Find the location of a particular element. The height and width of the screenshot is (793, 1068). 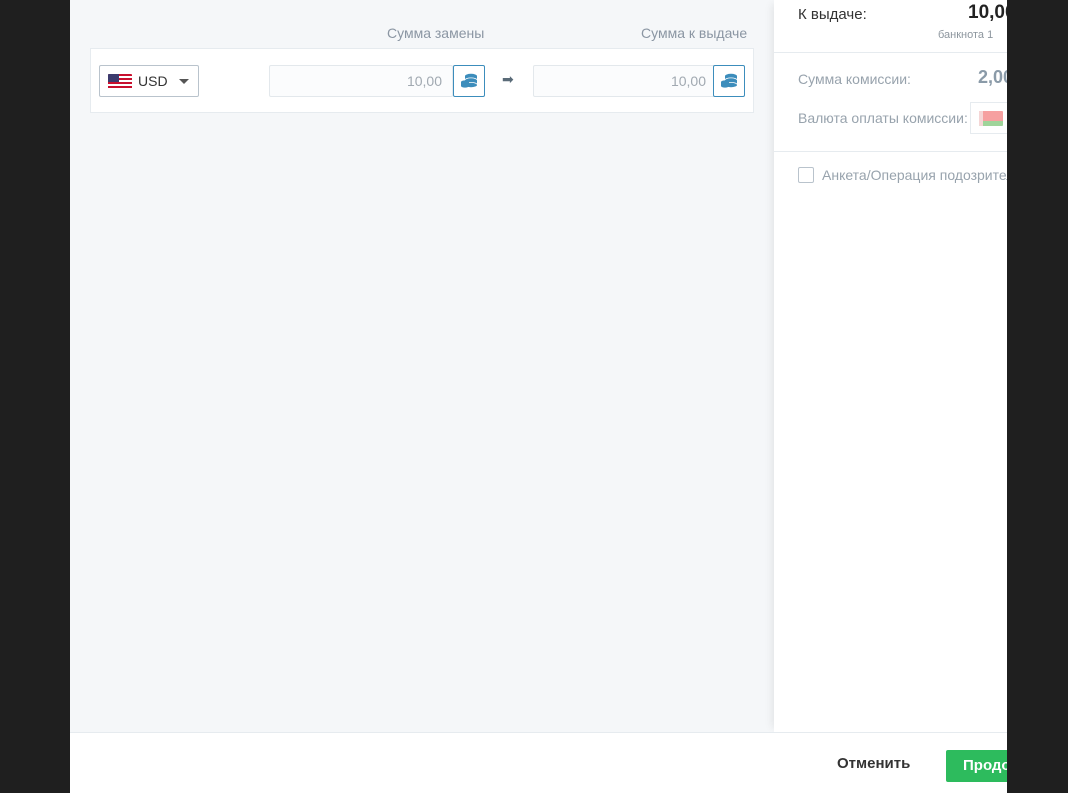

payout-amount-input: 10,00 is located at coordinates (625, 81).